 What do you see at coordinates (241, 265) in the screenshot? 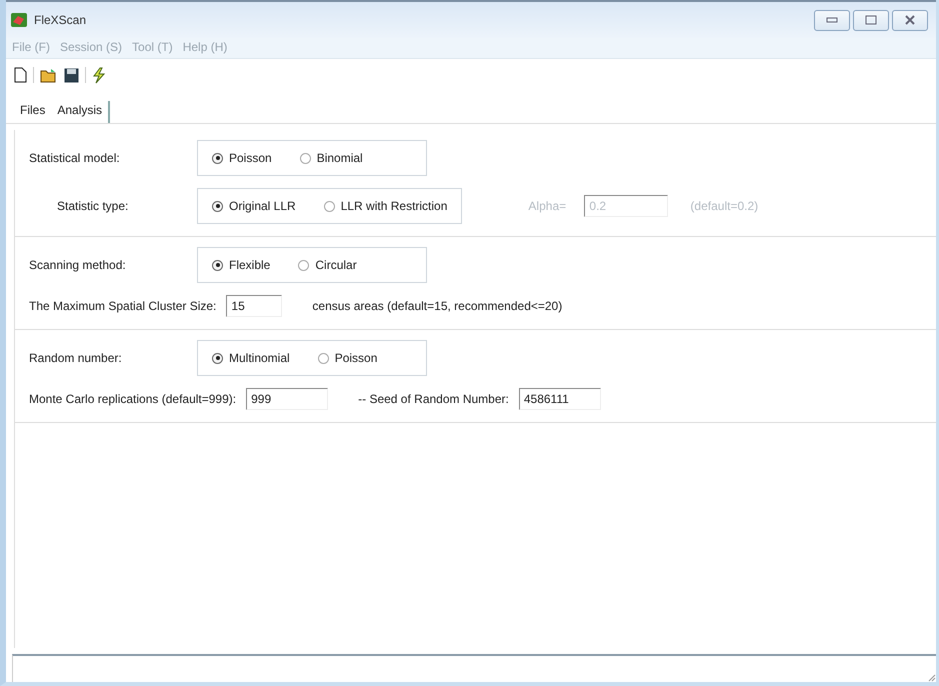
I see `radio-button: Flexible` at bounding box center [241, 265].